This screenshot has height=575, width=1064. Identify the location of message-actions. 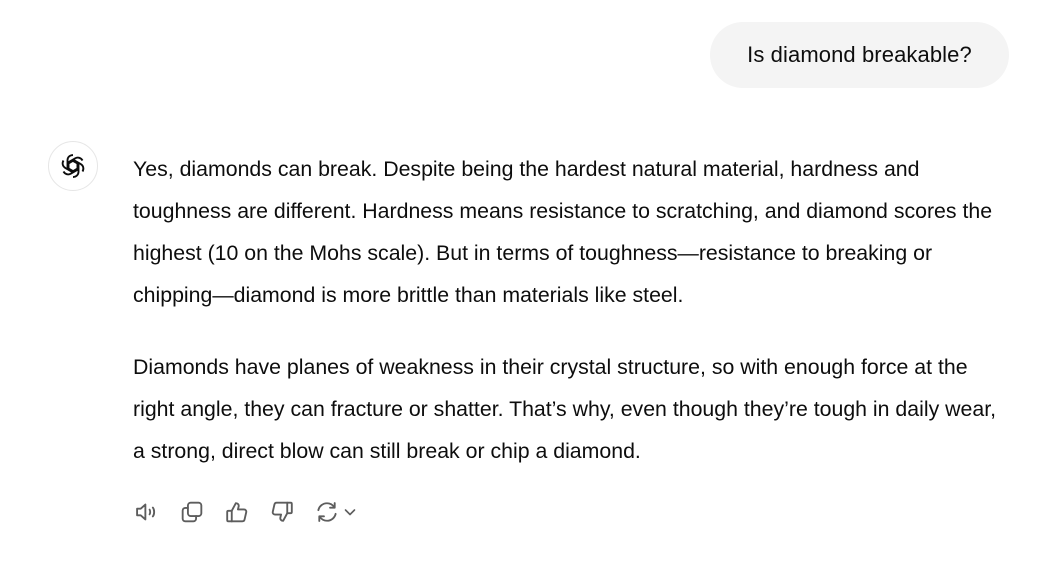
(245, 512).